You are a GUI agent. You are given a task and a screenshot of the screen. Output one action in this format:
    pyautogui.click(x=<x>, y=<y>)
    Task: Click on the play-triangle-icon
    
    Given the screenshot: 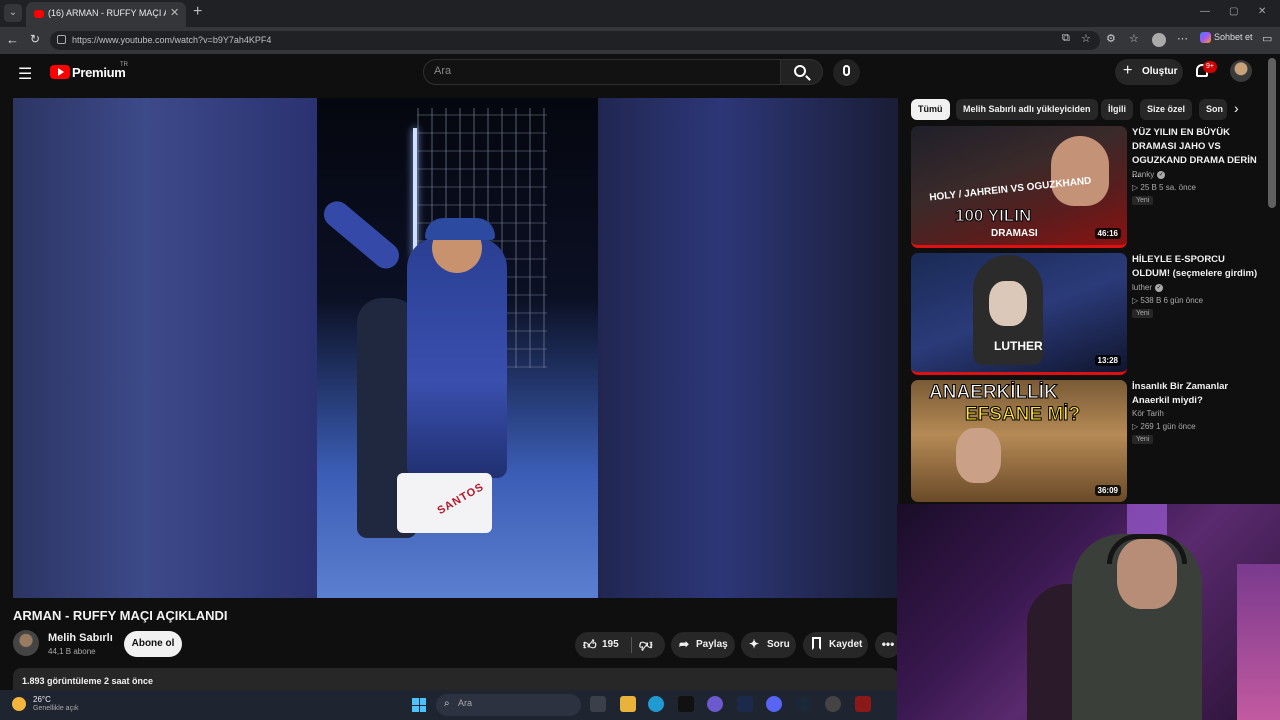 What is the action you would take?
    pyautogui.click(x=61, y=72)
    